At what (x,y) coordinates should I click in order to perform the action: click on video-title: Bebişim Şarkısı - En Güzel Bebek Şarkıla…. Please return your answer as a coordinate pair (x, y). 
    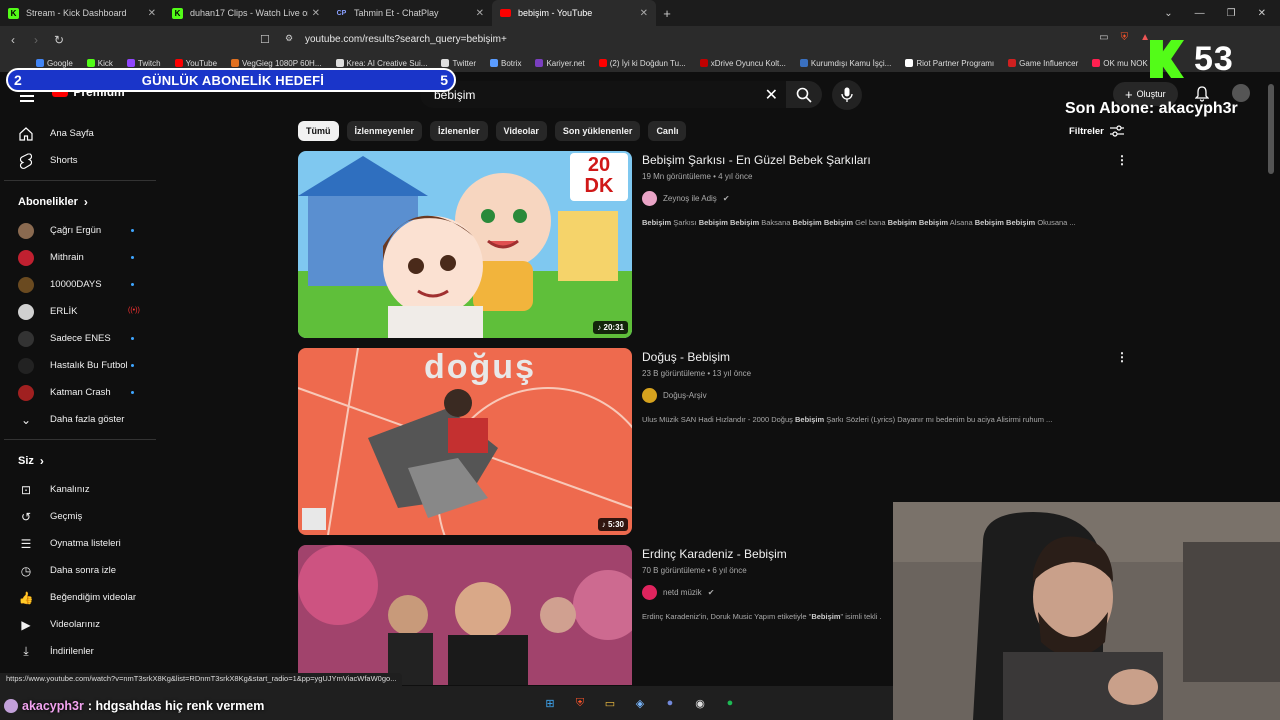
    Looking at the image, I should click on (882, 160).